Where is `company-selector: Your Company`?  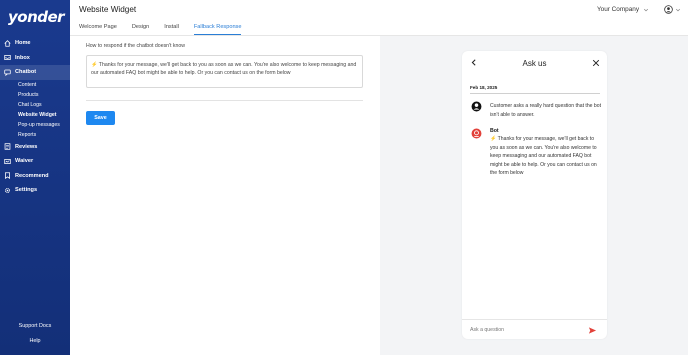
company-selector: Your Company is located at coordinates (623, 9).